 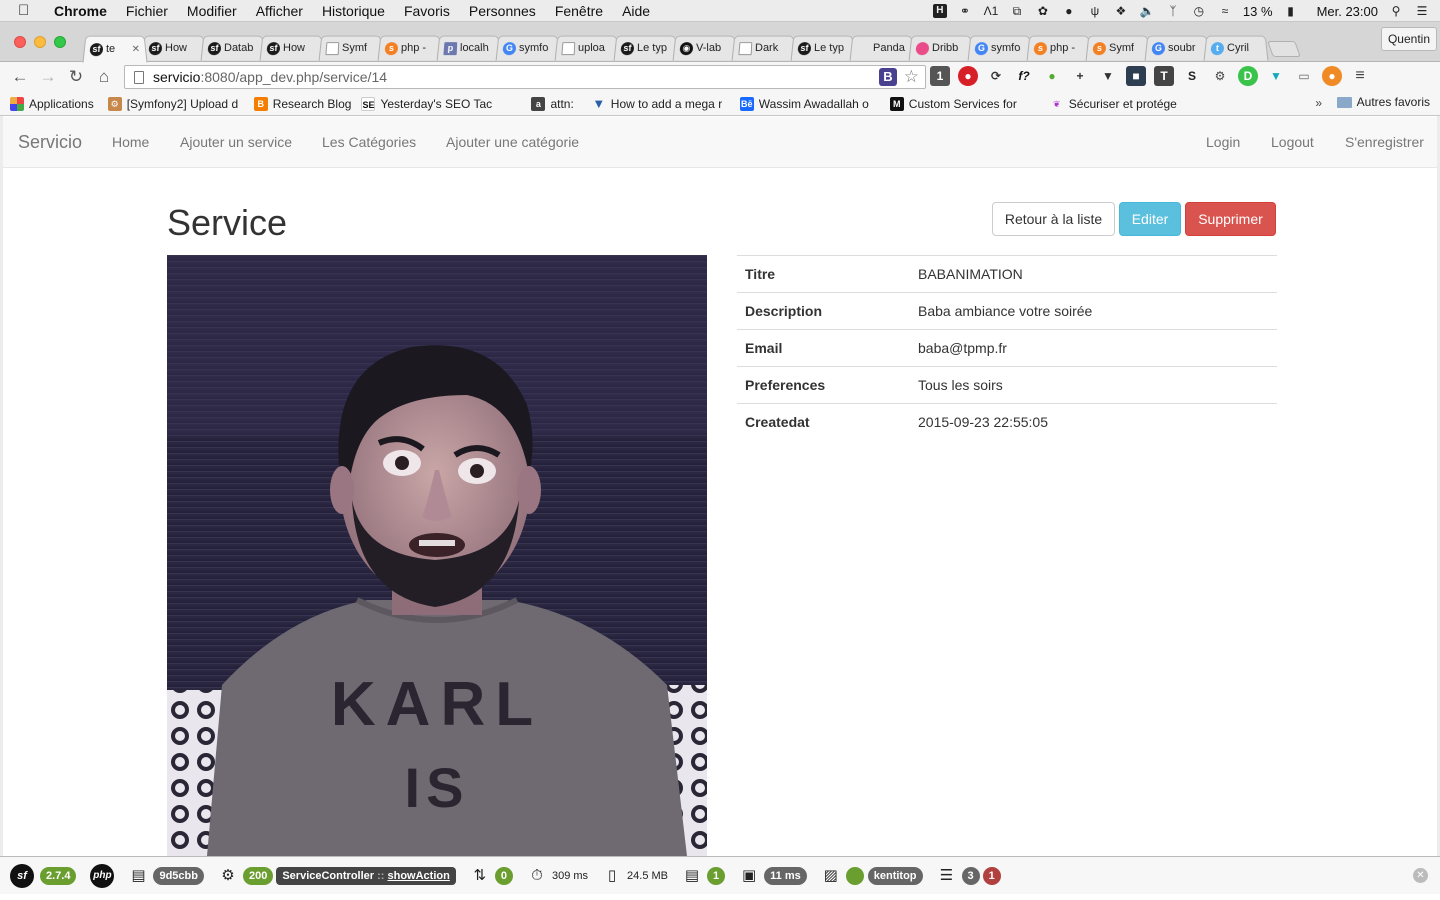 I want to click on home-icon: ⌂, so click(x=104, y=77).